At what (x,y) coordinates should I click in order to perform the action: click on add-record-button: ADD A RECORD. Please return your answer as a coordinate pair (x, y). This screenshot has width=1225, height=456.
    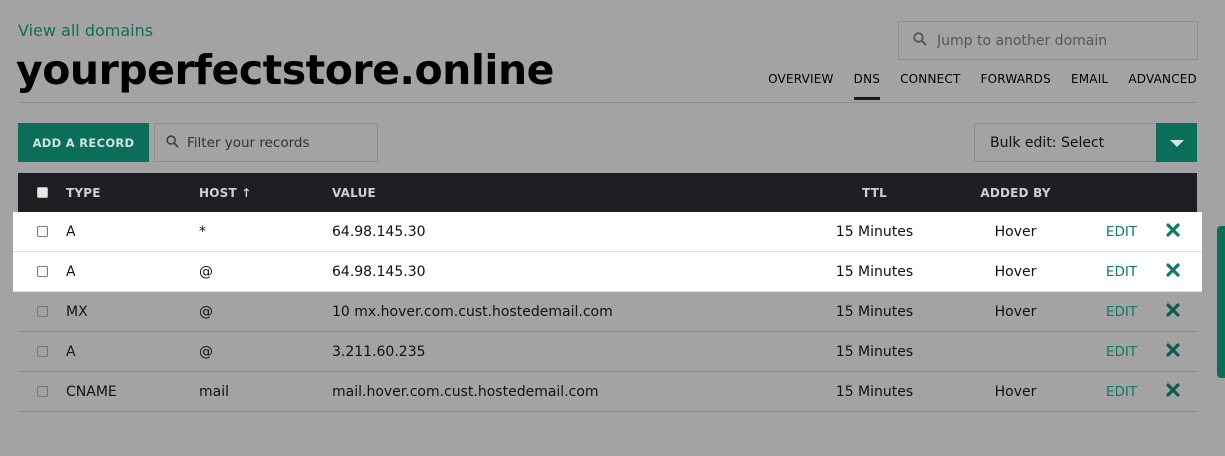
    Looking at the image, I should click on (83, 142).